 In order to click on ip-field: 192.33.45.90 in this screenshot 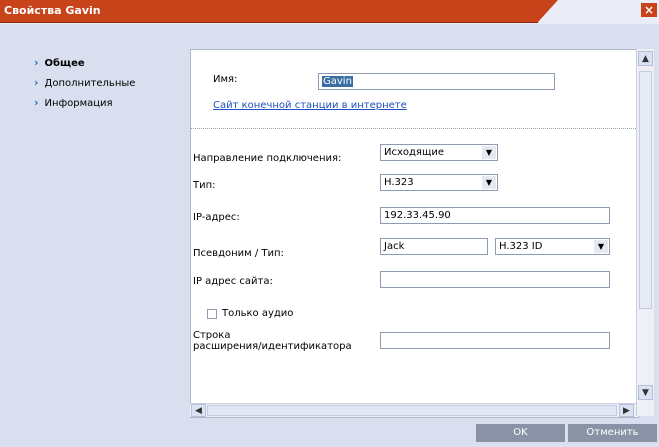, I will do `click(495, 215)`.